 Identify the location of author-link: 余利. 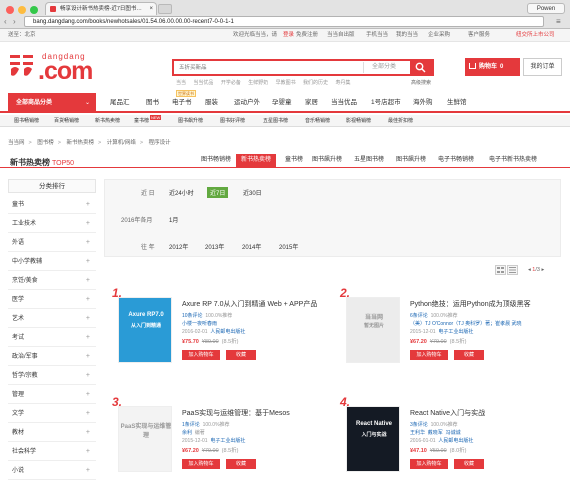
(187, 433).